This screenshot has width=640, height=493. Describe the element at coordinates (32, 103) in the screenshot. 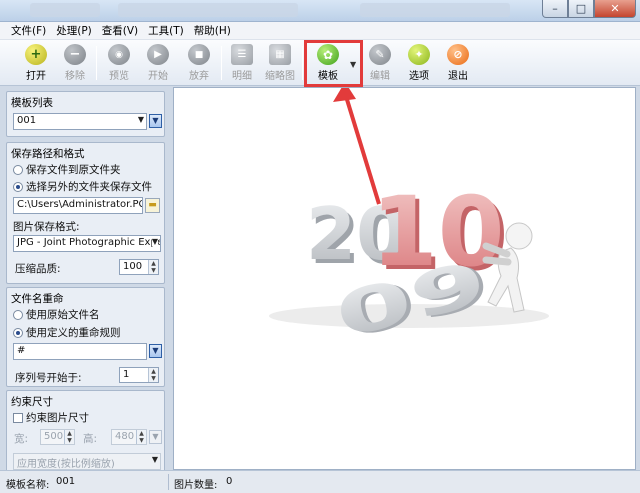

I see `template-list-title: 模板列表` at that location.